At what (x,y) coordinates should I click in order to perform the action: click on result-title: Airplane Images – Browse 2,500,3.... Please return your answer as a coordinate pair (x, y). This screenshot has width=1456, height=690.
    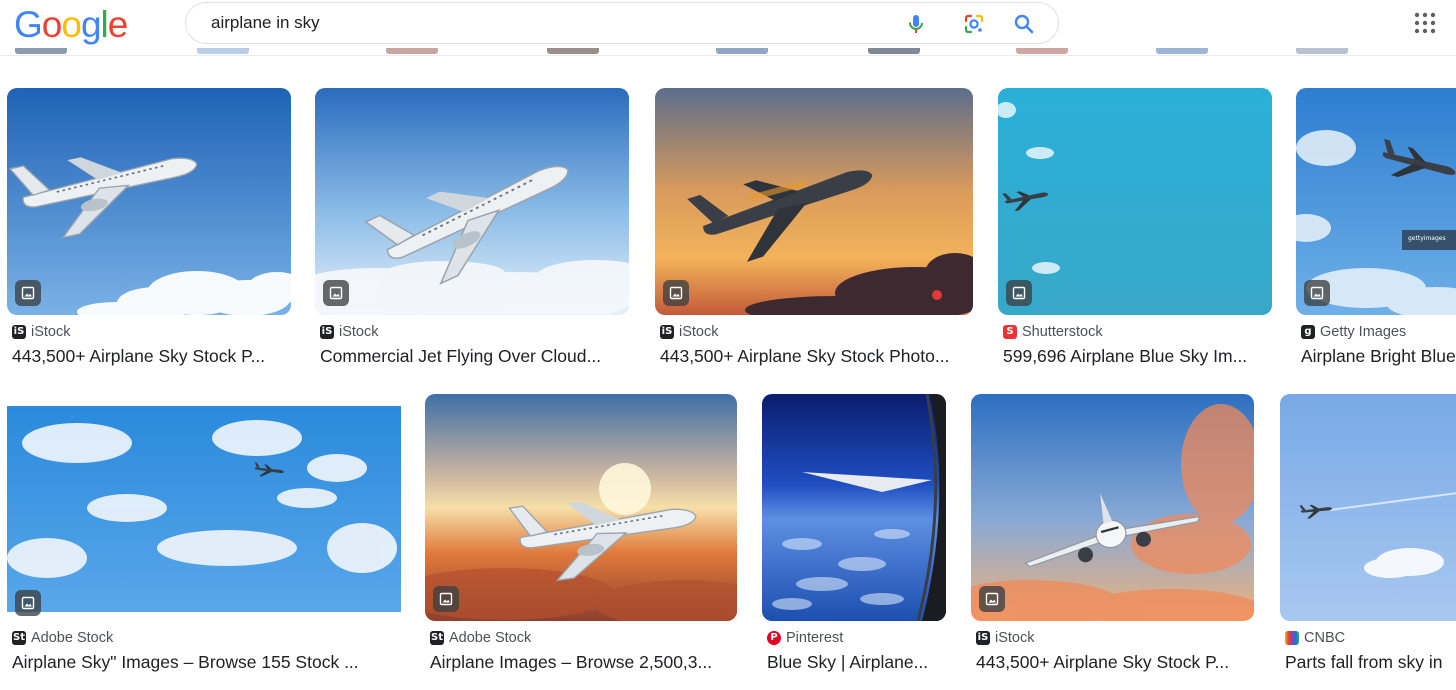
    Looking at the image, I should click on (580, 662).